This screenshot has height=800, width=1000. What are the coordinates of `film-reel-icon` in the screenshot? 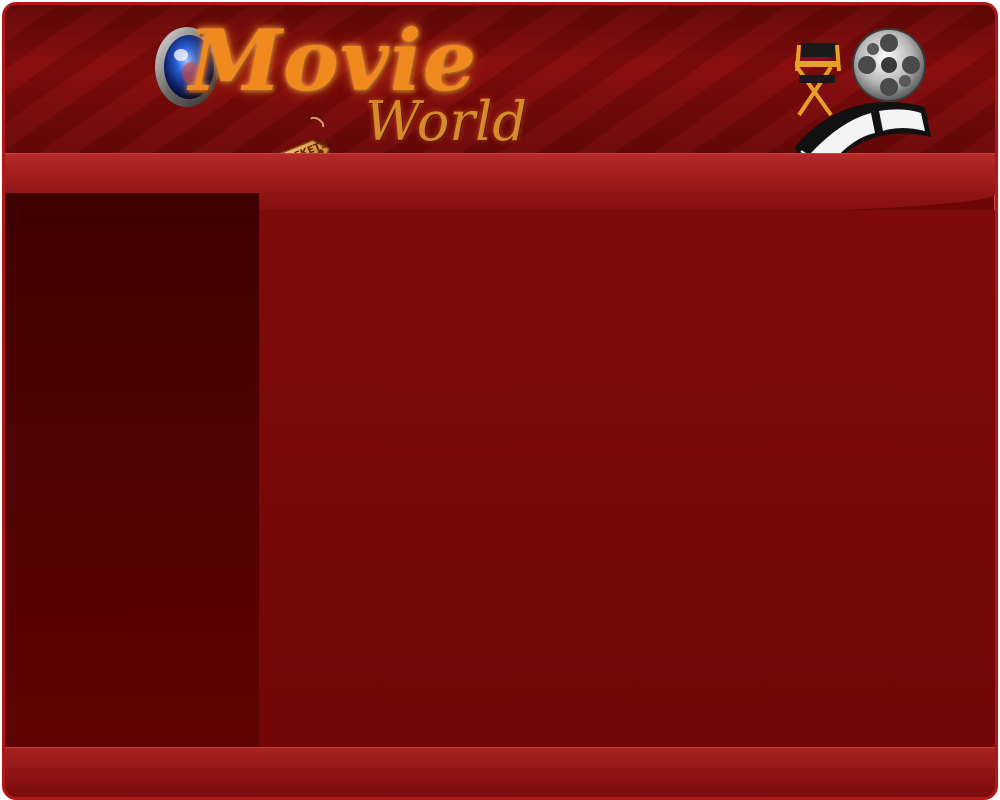 It's located at (889, 65).